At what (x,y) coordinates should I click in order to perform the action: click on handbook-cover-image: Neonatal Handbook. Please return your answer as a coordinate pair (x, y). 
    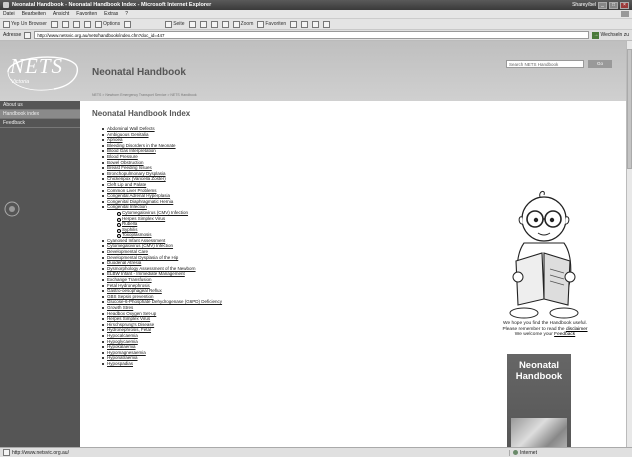
    Looking at the image, I should click on (539, 400).